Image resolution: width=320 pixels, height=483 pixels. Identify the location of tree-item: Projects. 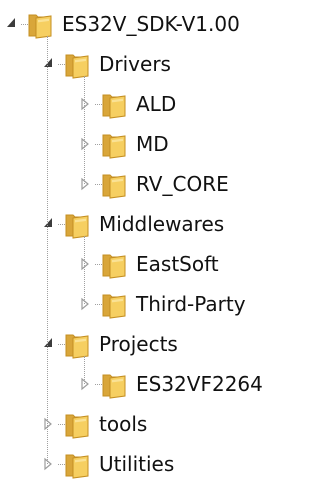
(149, 344).